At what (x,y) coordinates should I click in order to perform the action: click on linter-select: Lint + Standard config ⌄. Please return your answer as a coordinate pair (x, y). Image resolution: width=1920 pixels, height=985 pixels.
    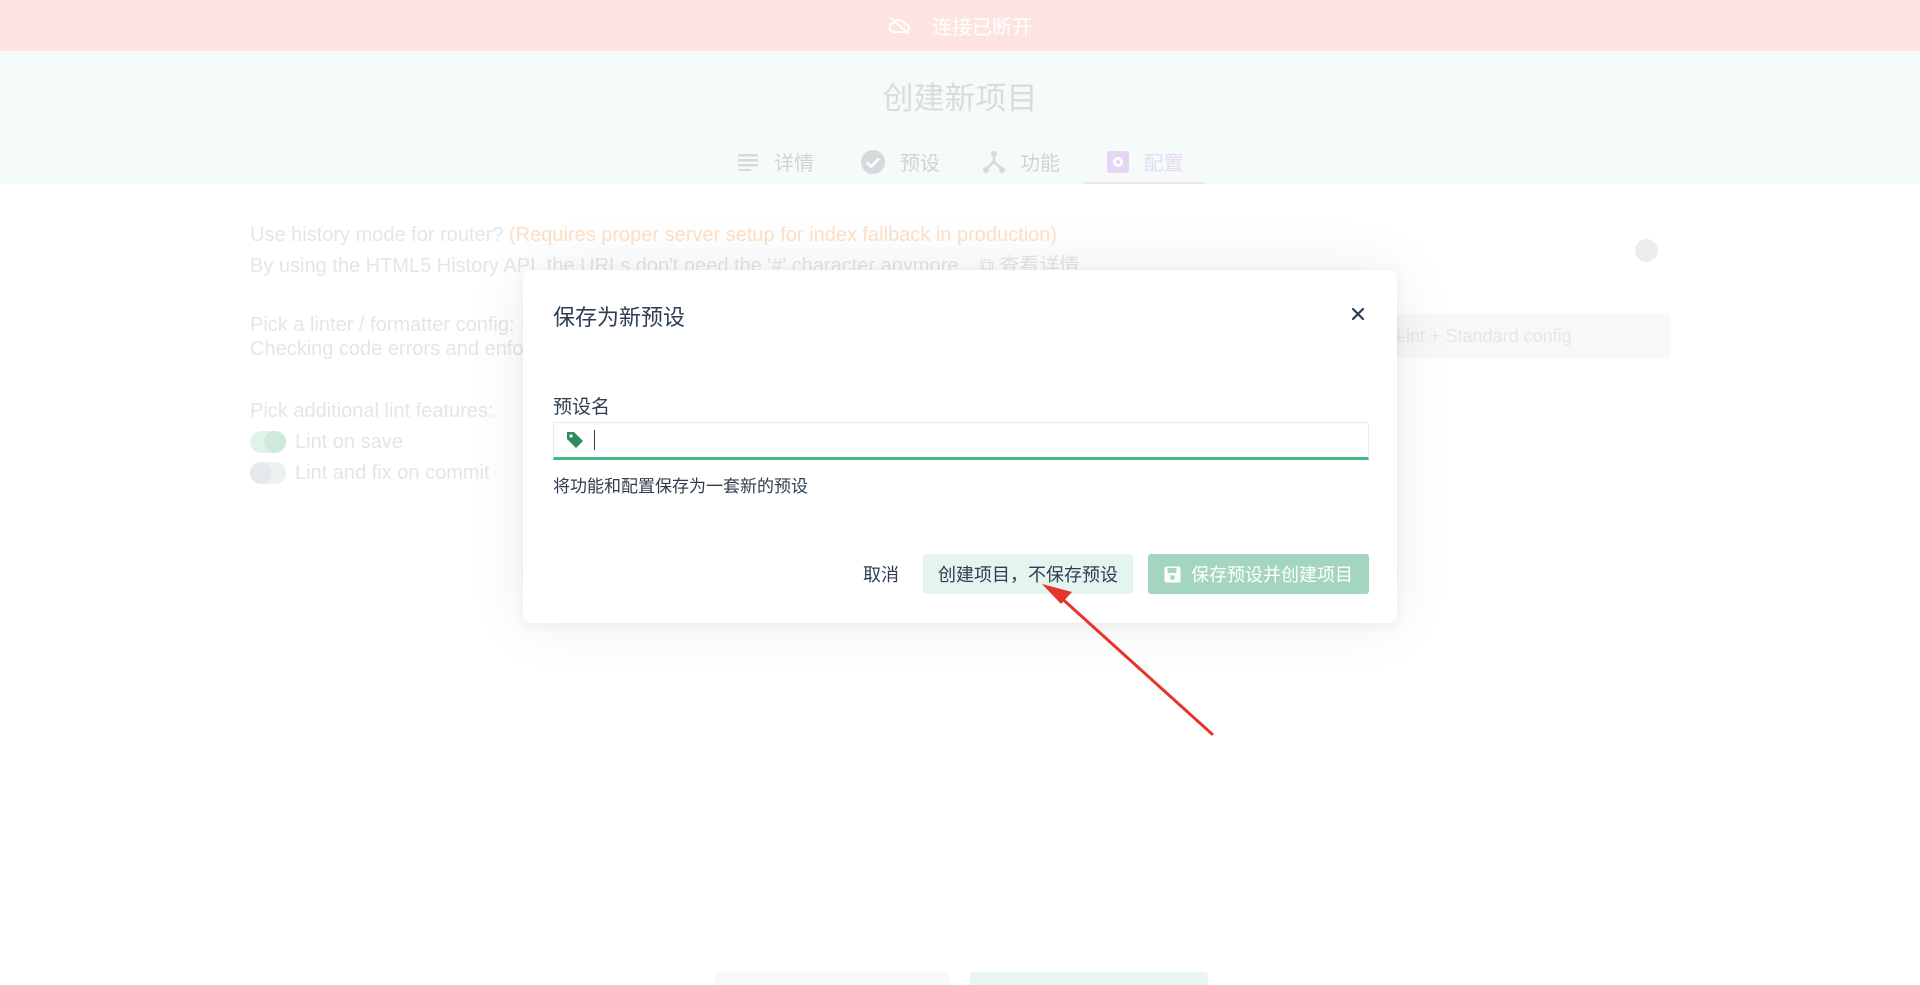
    Looking at the image, I should click on (1528, 336).